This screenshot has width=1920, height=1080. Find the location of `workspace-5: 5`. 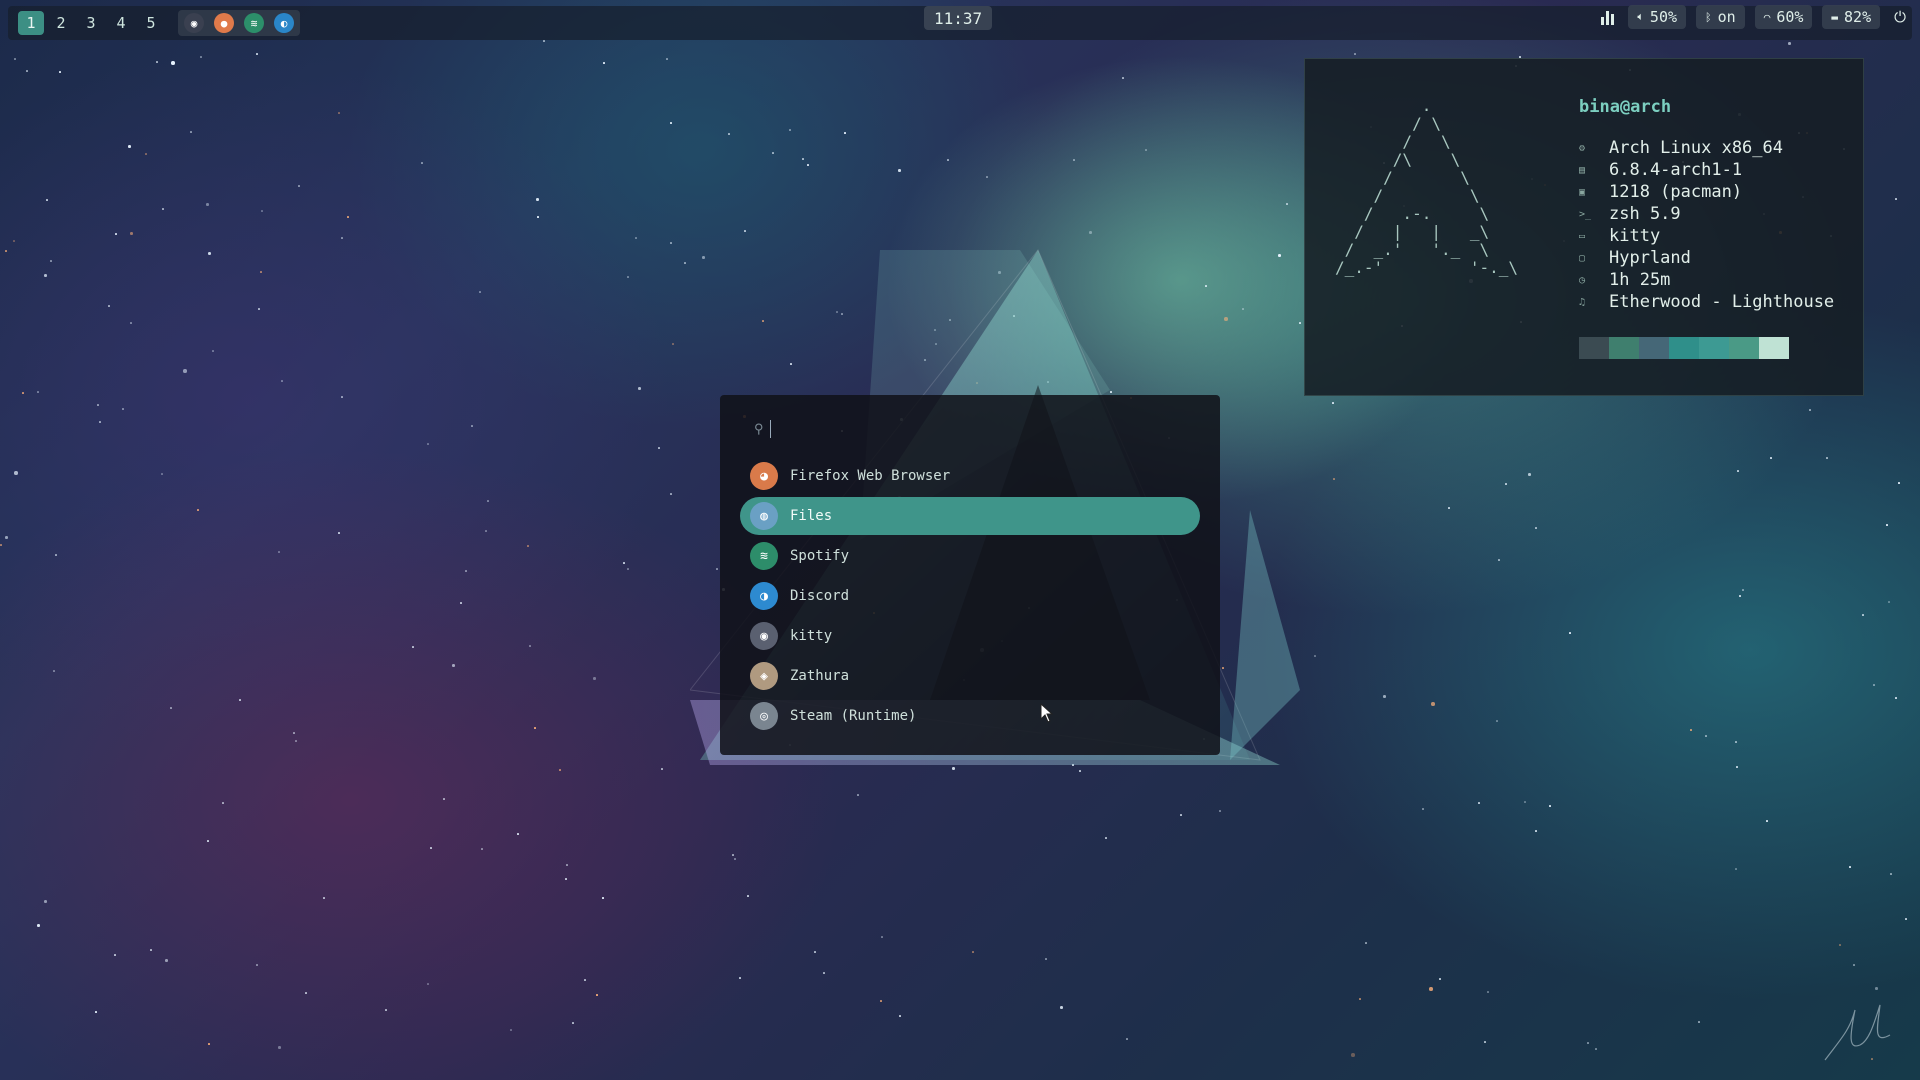

workspace-5: 5 is located at coordinates (151, 23).